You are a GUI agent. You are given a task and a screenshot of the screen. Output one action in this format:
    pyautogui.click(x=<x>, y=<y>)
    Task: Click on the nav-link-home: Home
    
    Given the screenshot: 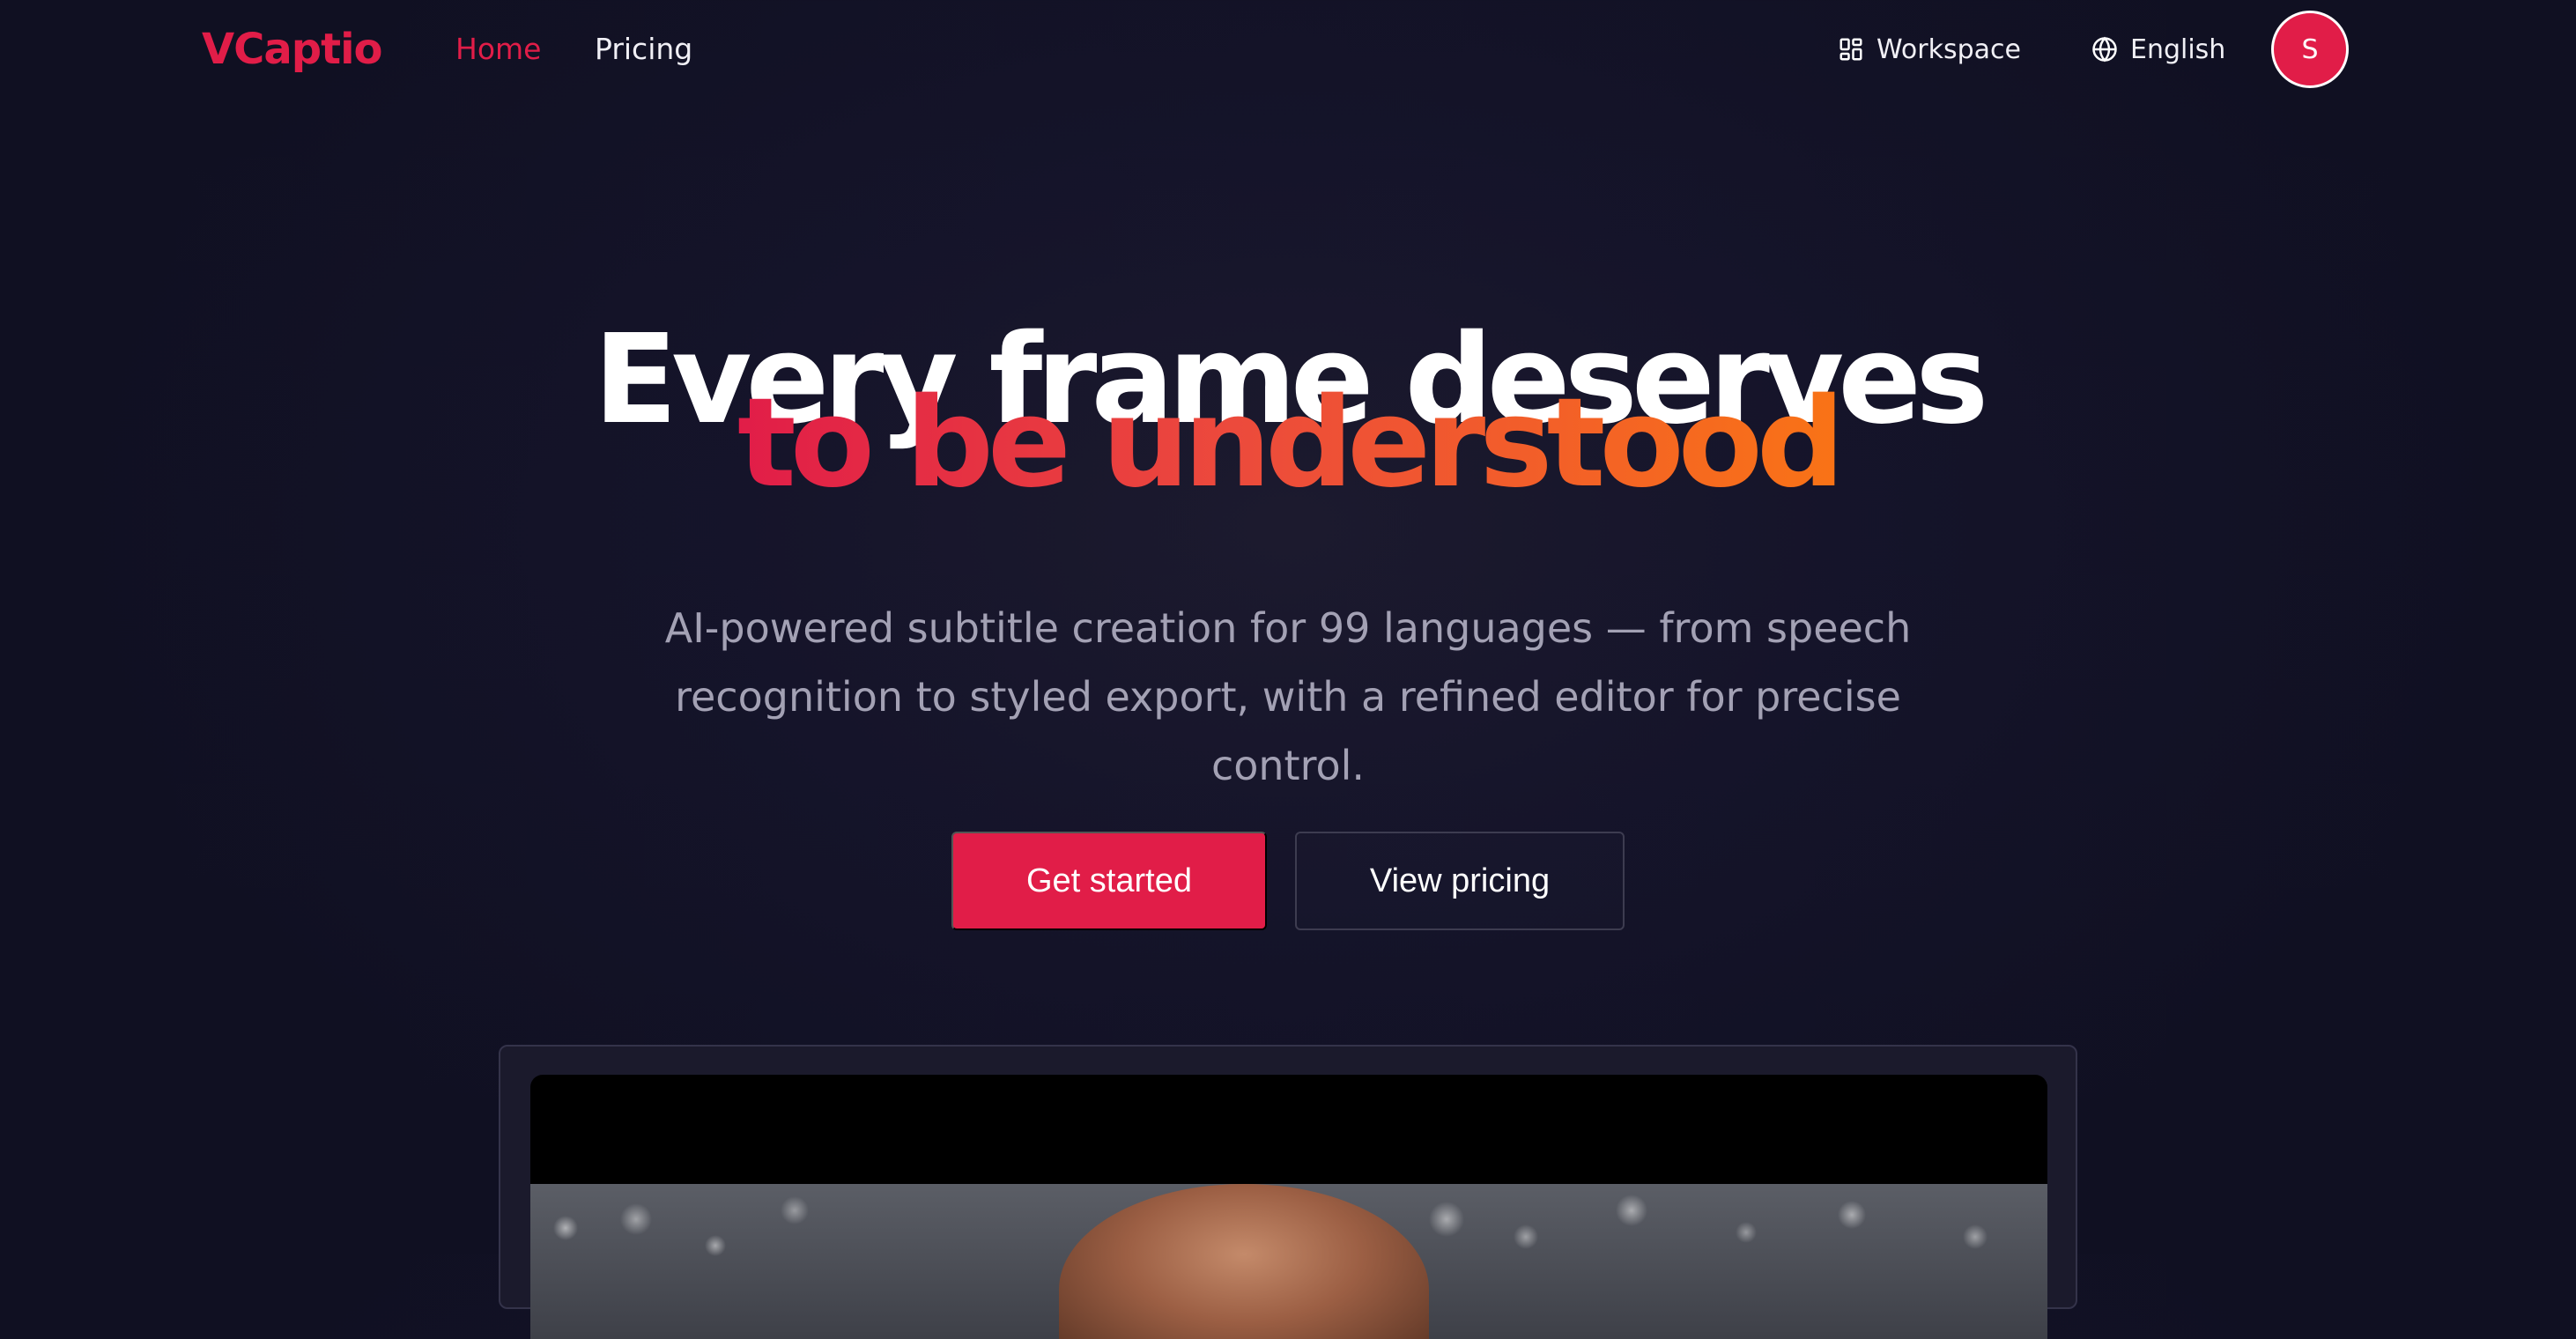 What is the action you would take?
    pyautogui.click(x=498, y=49)
    